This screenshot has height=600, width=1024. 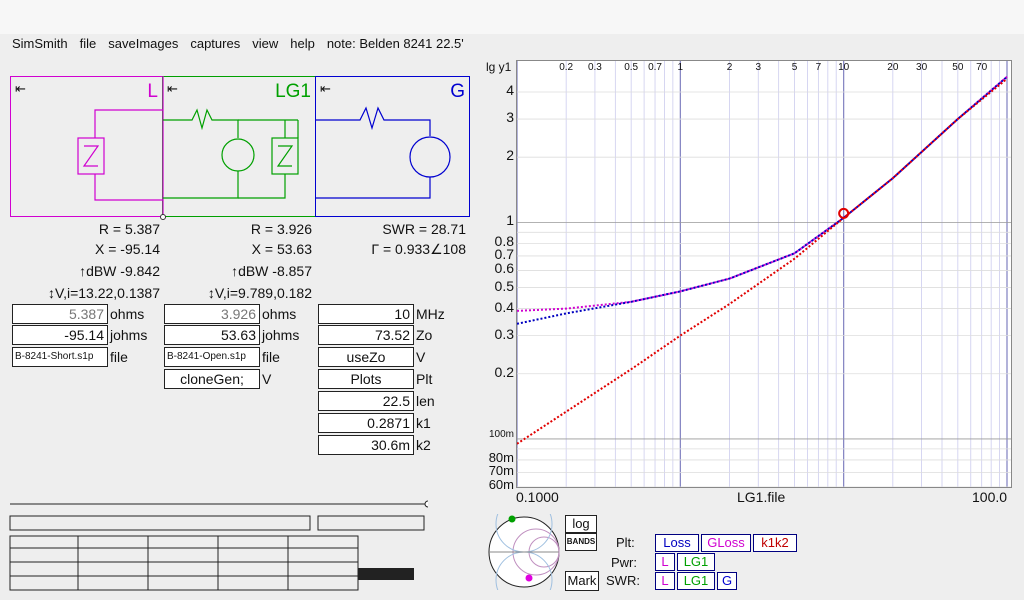 What do you see at coordinates (366, 423) in the screenshot?
I see `G-k1-field: 0.2871` at bounding box center [366, 423].